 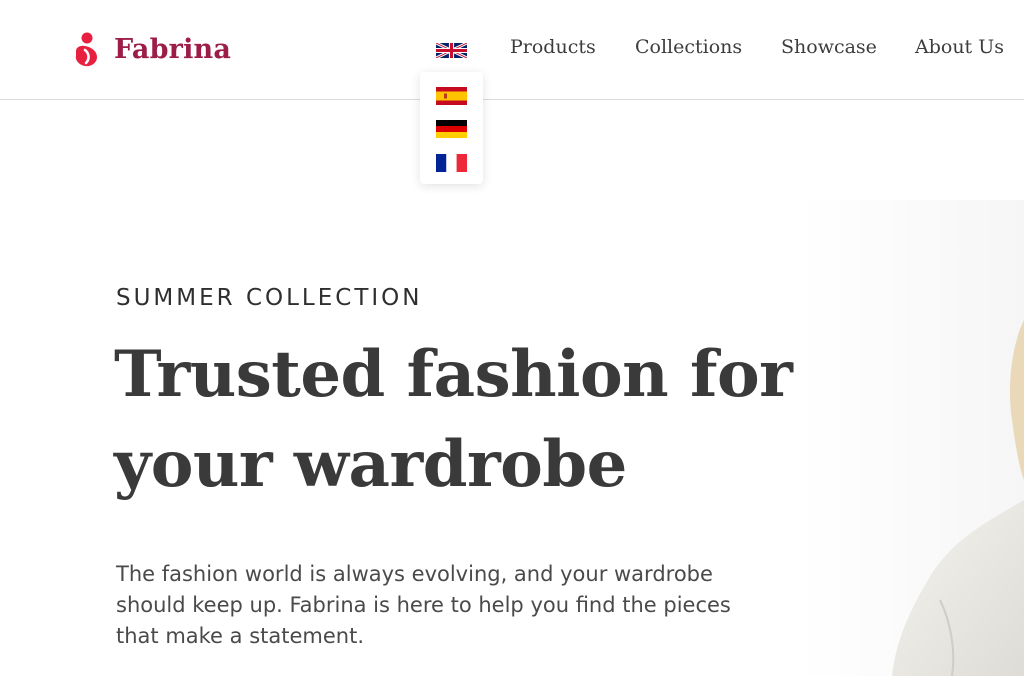 I want to click on nav-about-us: About Us, so click(x=959, y=47).